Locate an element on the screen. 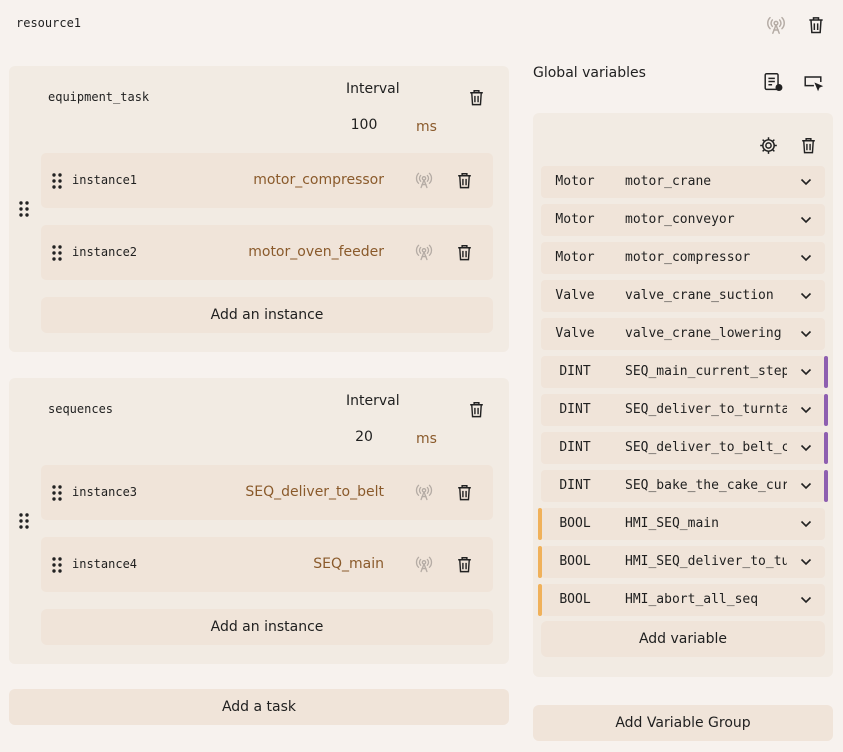  instance-program: motor_oven_feeder is located at coordinates (297, 252).